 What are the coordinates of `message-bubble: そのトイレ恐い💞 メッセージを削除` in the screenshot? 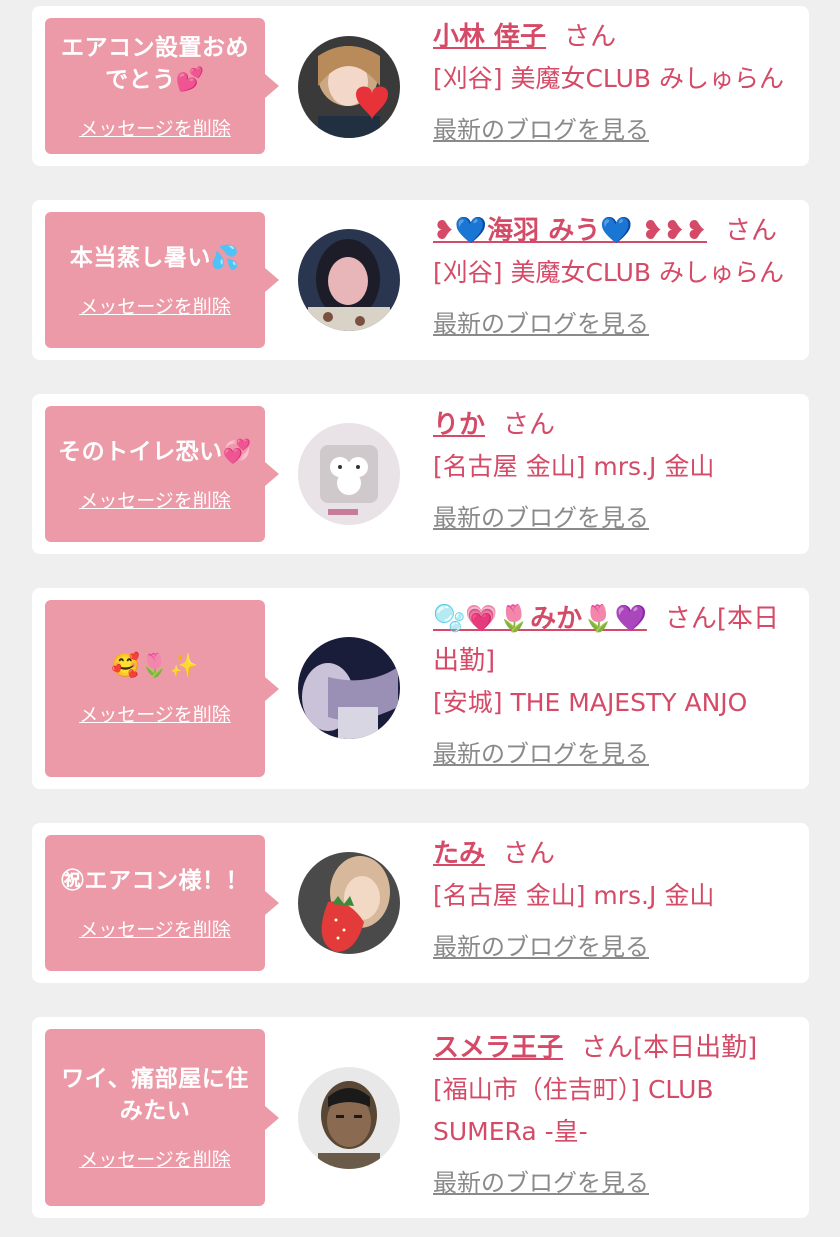 It's located at (162, 474).